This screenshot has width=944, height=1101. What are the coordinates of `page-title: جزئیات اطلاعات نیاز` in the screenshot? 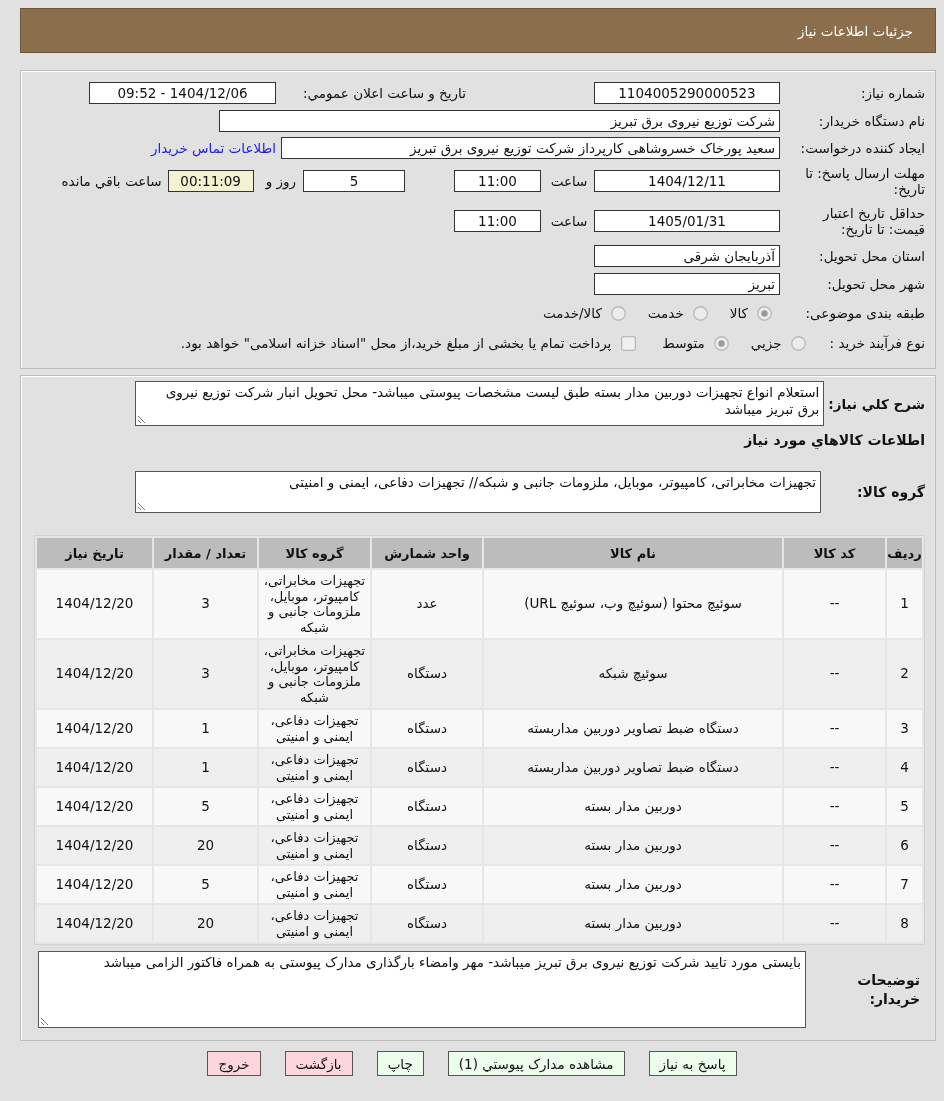 It's located at (856, 30).